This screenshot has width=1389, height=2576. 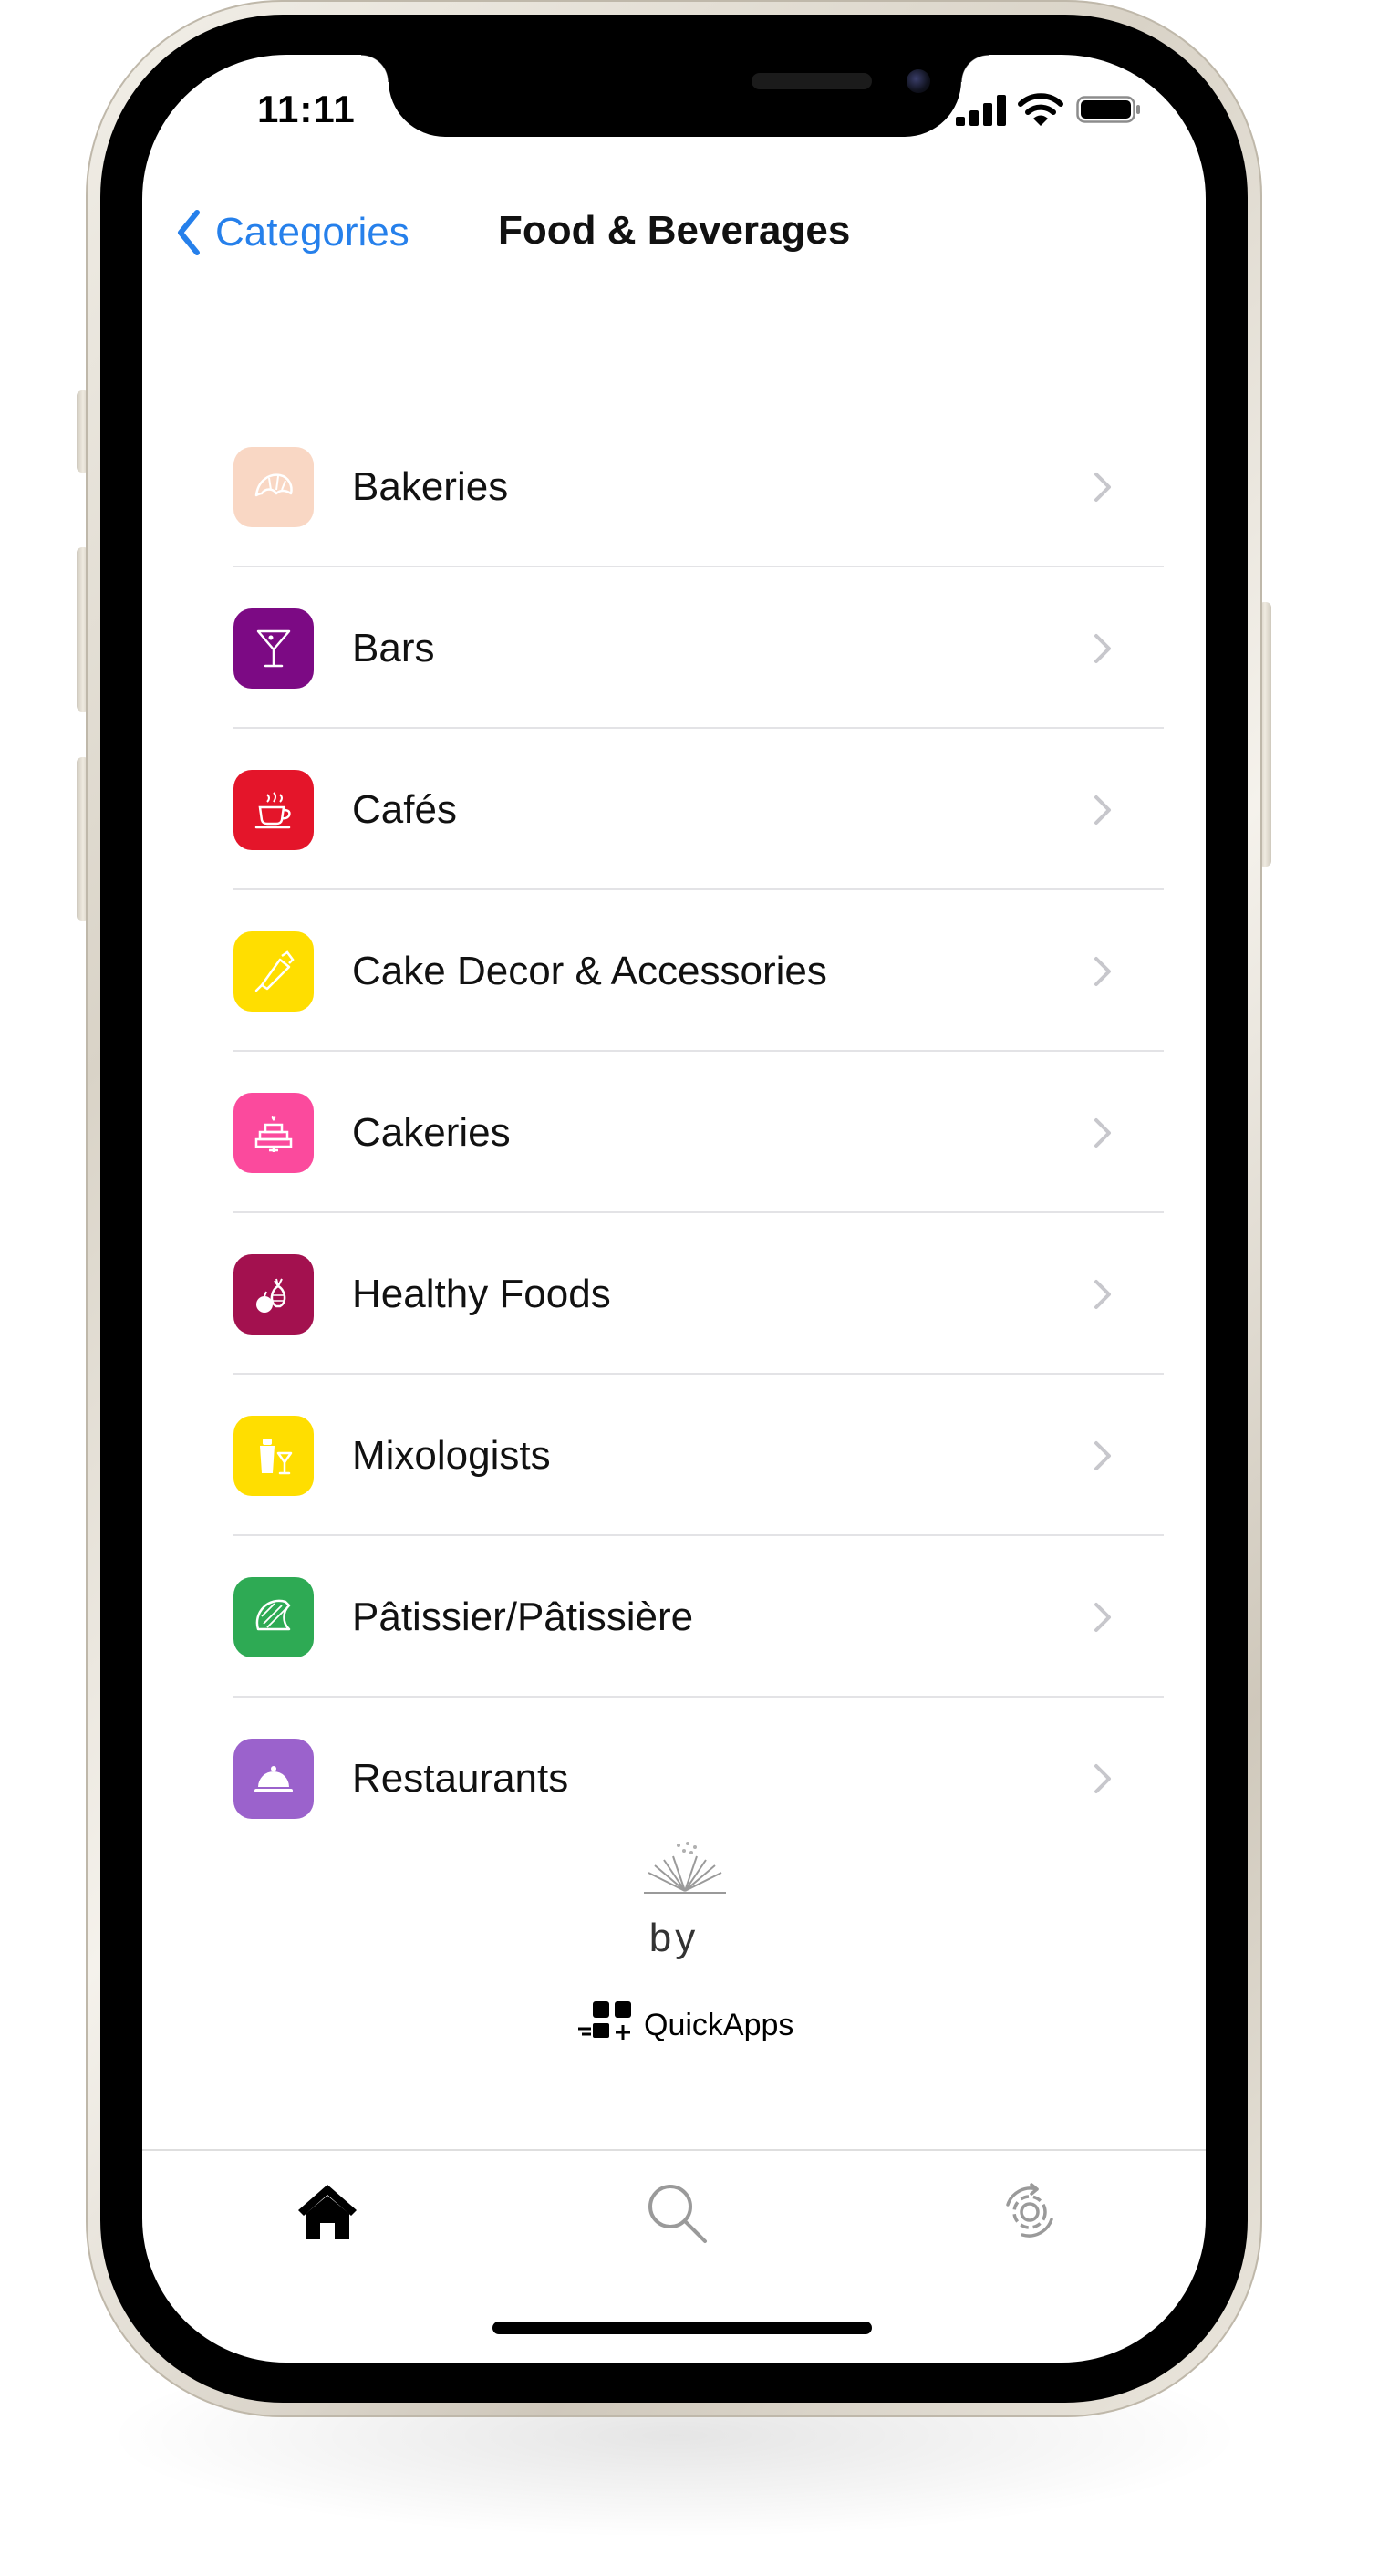 What do you see at coordinates (431, 1132) in the screenshot?
I see `category-label: Cakeries` at bounding box center [431, 1132].